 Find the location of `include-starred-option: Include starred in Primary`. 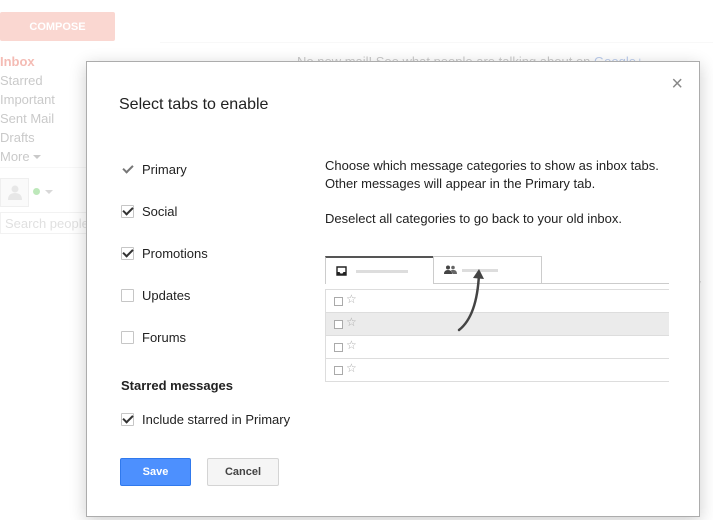

include-starred-option: Include starred in Primary is located at coordinates (205, 419).